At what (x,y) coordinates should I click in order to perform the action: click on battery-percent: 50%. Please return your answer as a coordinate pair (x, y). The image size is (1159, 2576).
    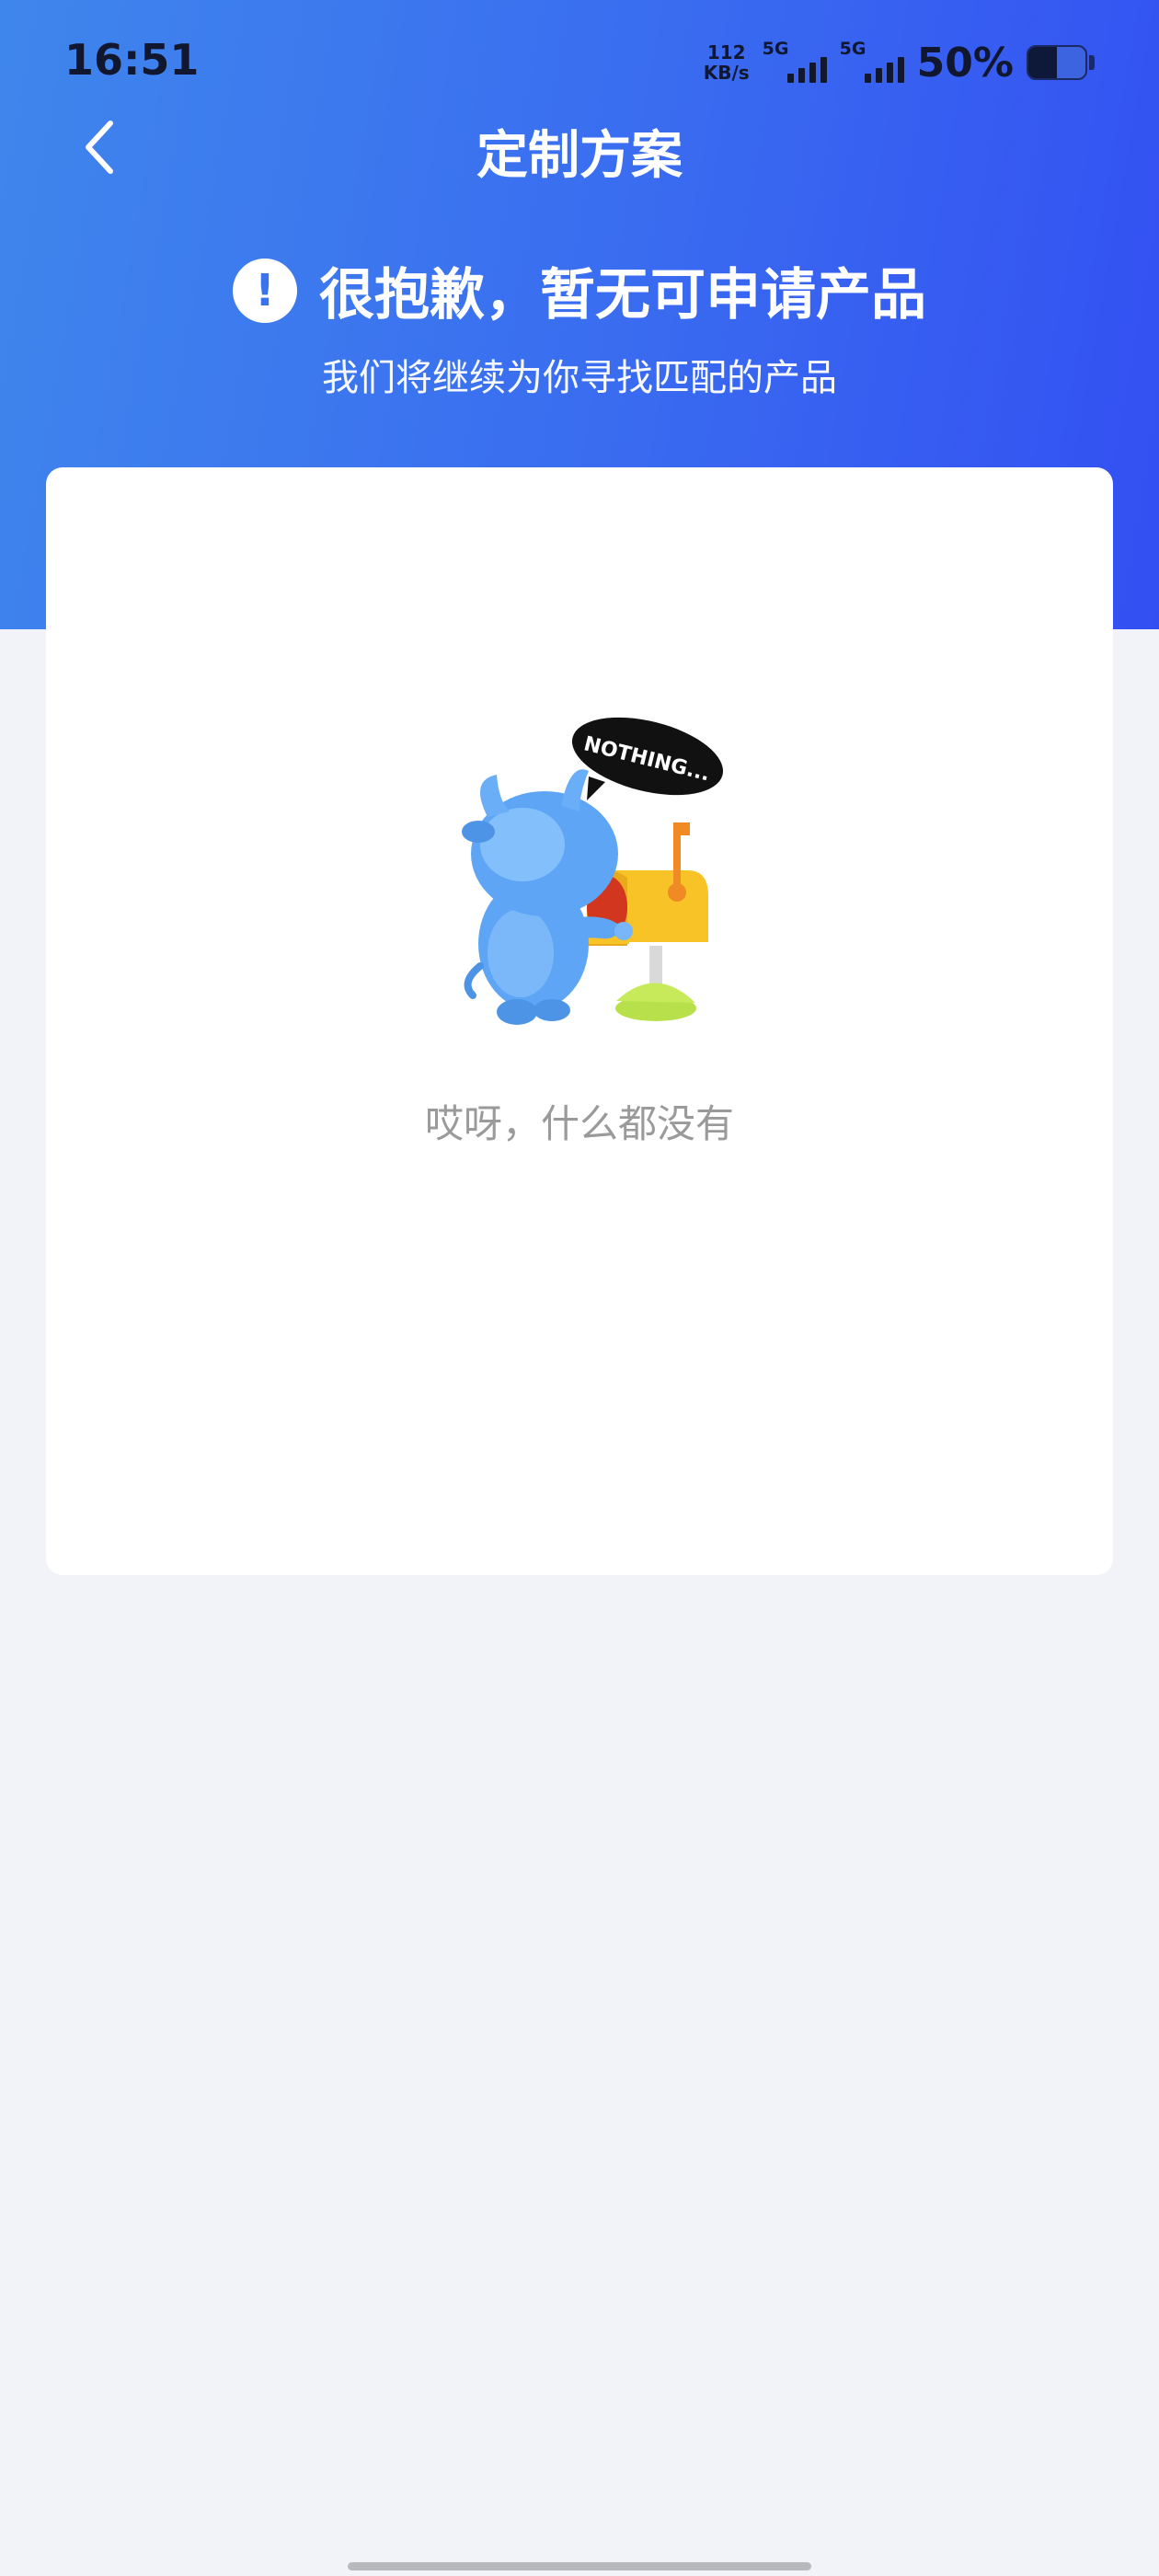
    Looking at the image, I should click on (965, 62).